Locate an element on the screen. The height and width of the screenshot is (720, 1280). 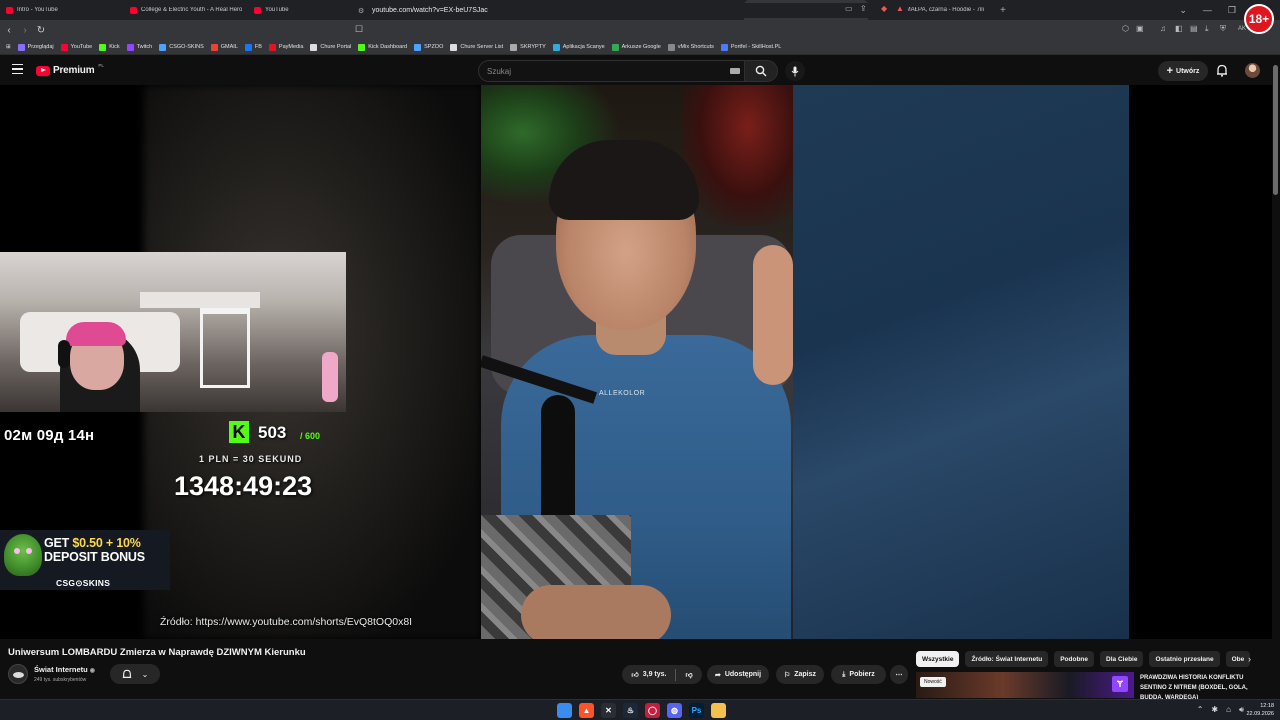
bookmark-label: SPZOO is located at coordinates (434, 47).